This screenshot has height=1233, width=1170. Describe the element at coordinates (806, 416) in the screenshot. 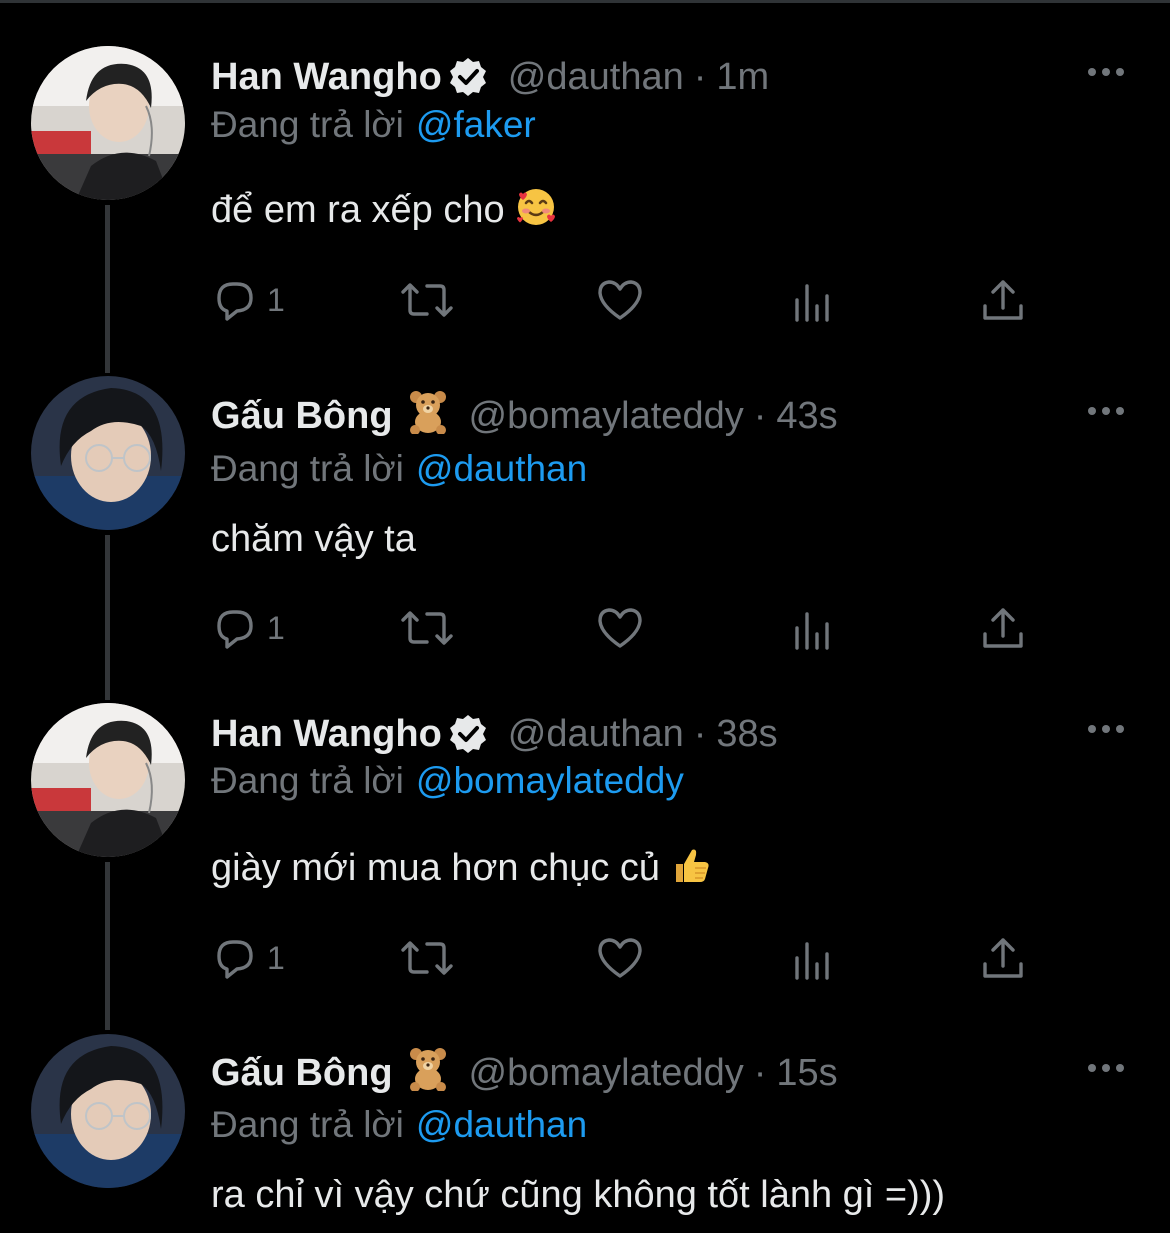

I see `timestamp: 43s` at that location.